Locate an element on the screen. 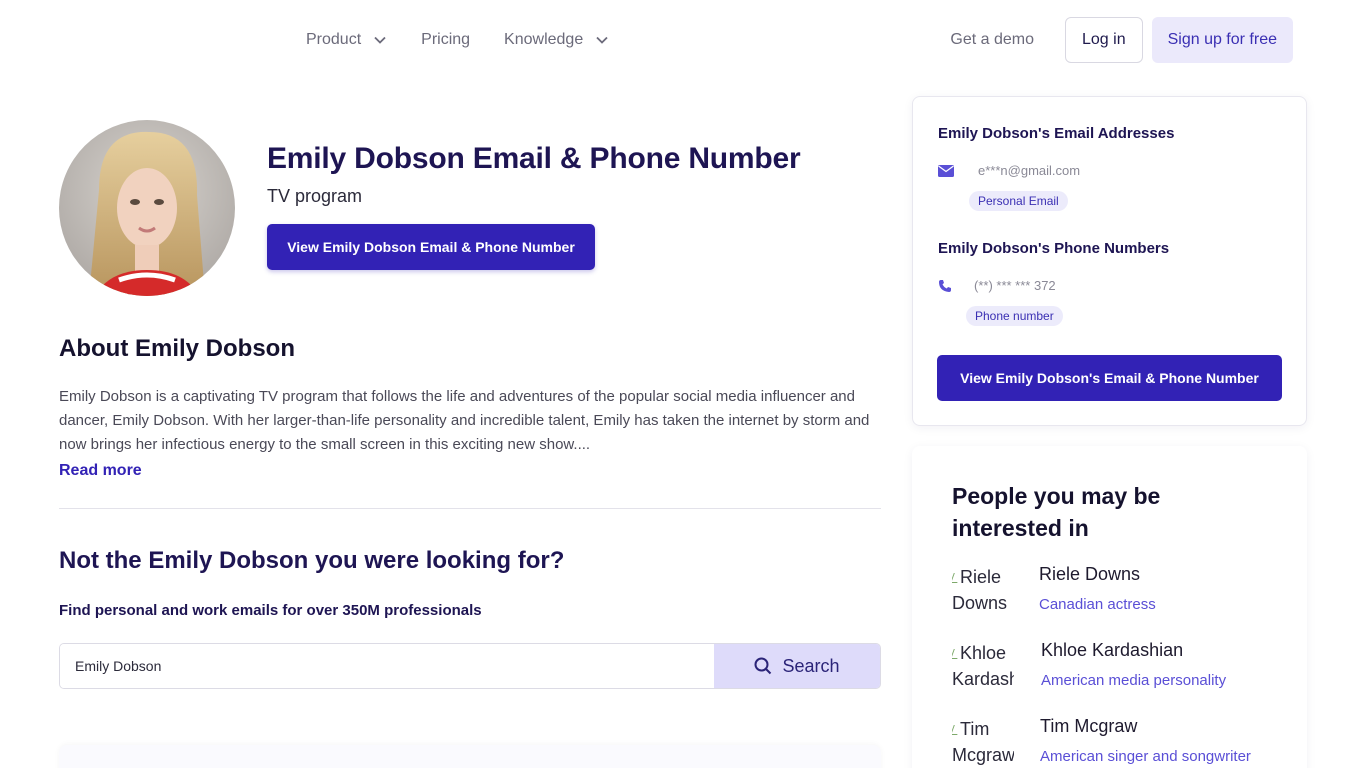  email-row: e***n@gmail.com is located at coordinates (1009, 170).